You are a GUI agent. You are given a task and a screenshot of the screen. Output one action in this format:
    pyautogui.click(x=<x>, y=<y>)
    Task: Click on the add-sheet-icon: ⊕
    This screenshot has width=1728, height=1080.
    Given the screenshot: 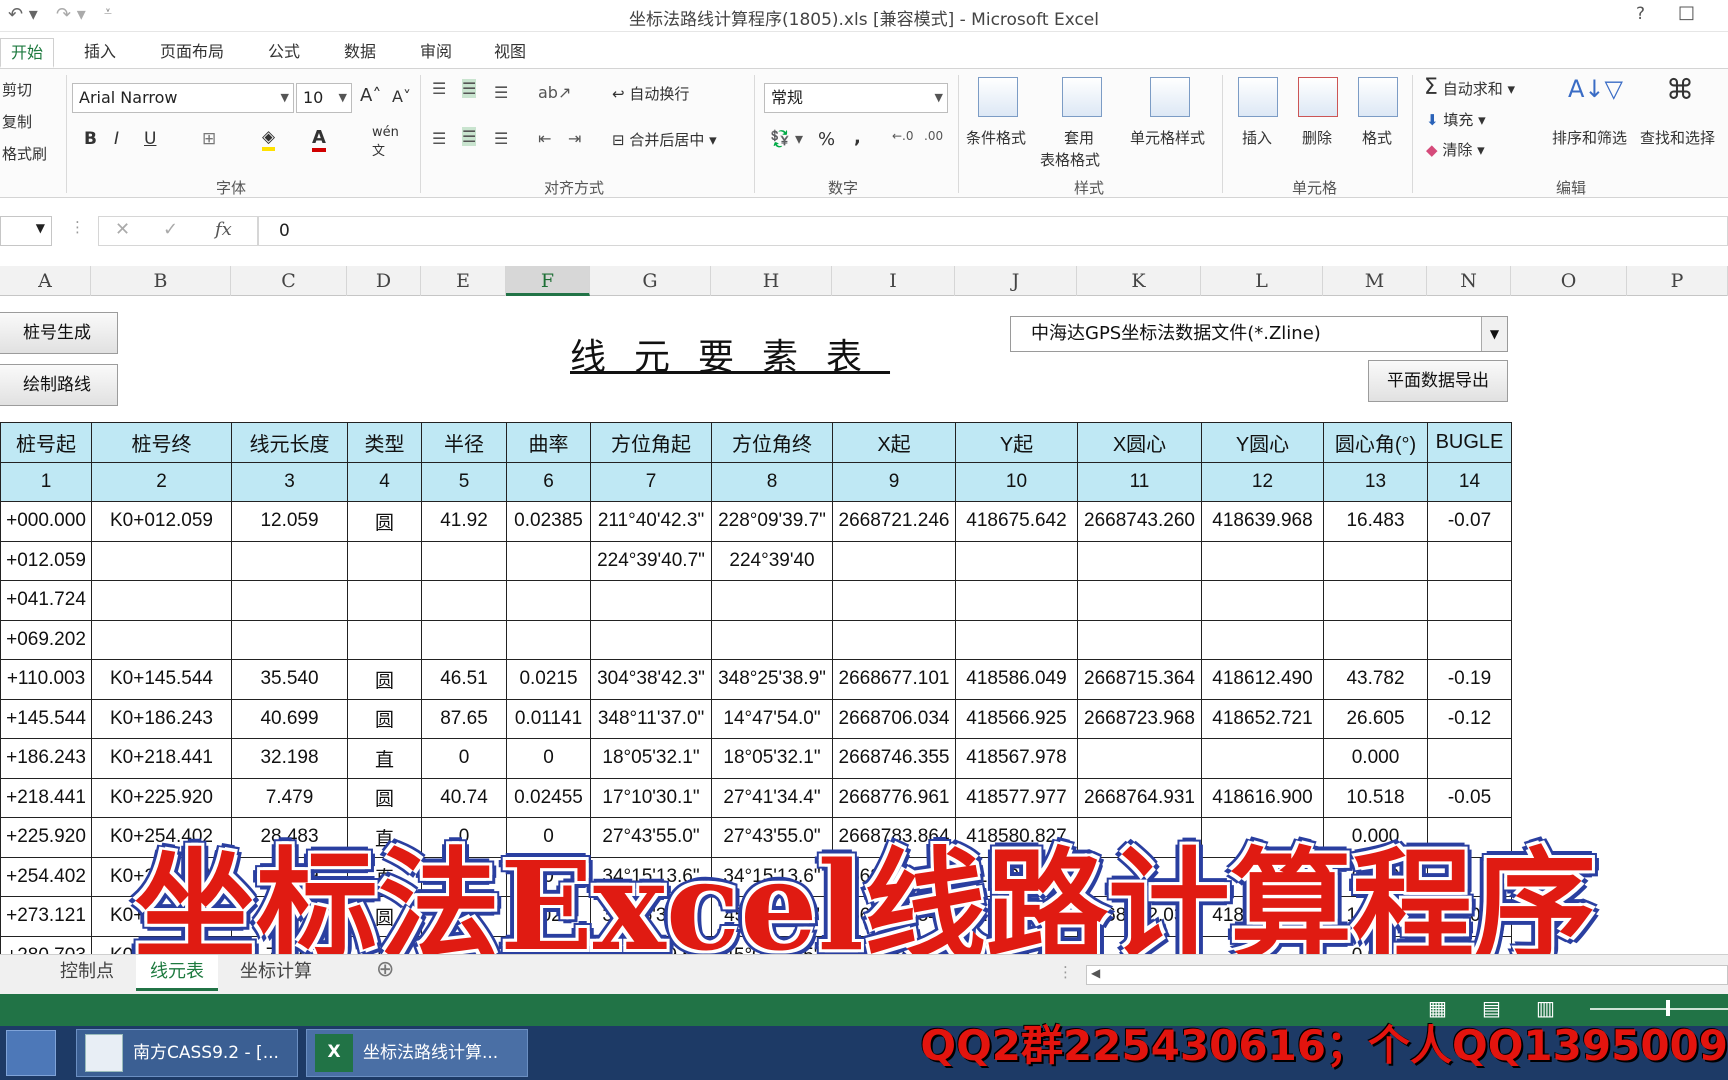 What is the action you would take?
    pyautogui.click(x=385, y=969)
    